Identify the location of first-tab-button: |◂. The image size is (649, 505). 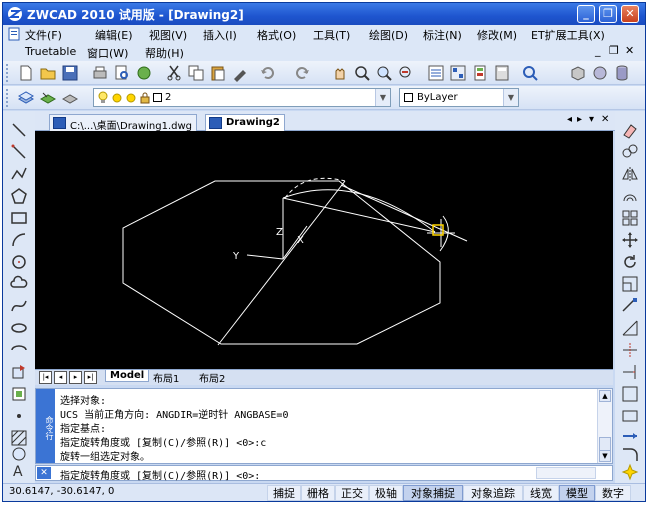
(45, 377).